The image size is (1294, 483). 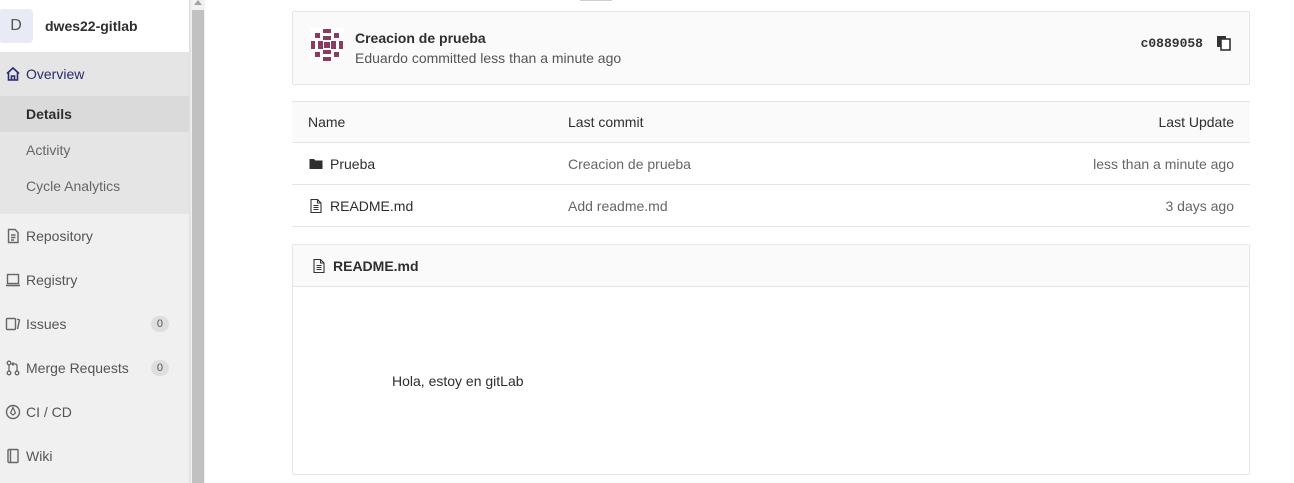 I want to click on nav-repository-label: Repository, so click(x=59, y=236).